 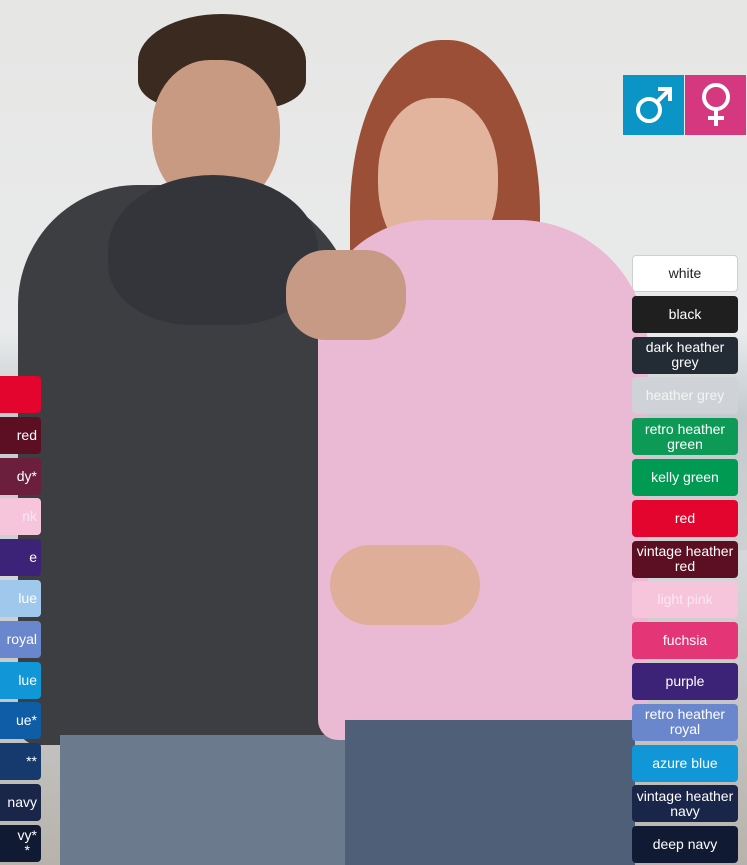 What do you see at coordinates (685, 722) in the screenshot?
I see `swatch-retro-heather-royal: retro heather royal` at bounding box center [685, 722].